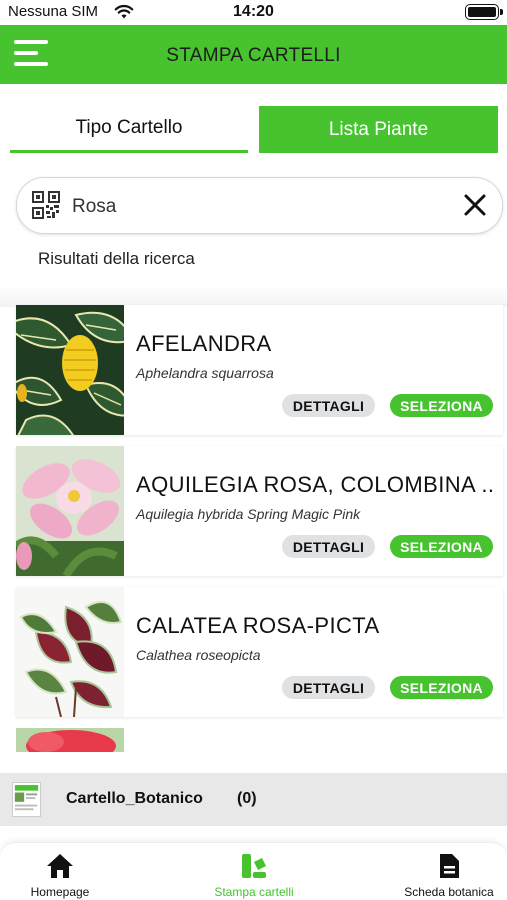  Describe the element at coordinates (449, 866) in the screenshot. I see `document-icon` at that location.